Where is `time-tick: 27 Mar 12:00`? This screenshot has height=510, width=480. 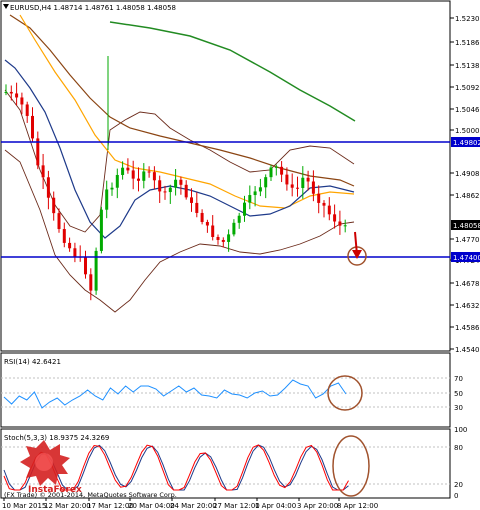 time-tick: 27 Mar 12:00 is located at coordinates (236, 506).